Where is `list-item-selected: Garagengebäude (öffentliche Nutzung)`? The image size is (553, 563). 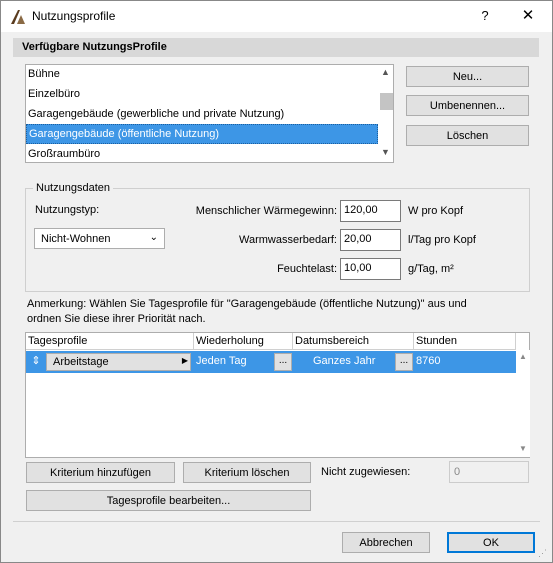 list-item-selected: Garagengebäude (öffentliche Nutzung) is located at coordinates (202, 134).